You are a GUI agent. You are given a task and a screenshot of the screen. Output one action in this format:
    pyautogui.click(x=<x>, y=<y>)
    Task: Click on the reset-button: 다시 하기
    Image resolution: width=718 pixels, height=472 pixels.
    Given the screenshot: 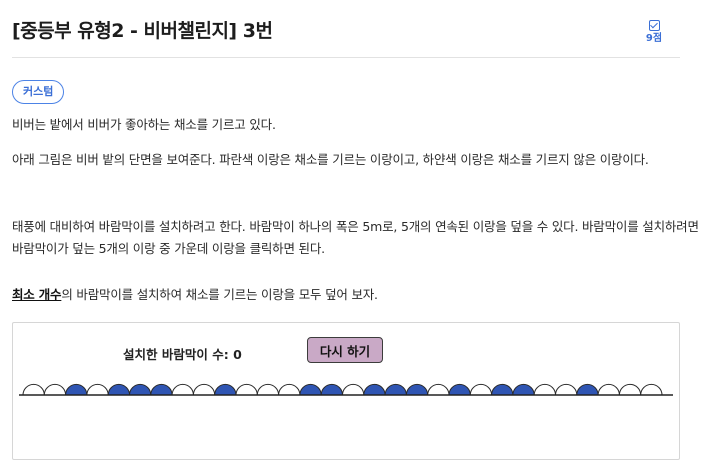 What is the action you would take?
    pyautogui.click(x=345, y=350)
    